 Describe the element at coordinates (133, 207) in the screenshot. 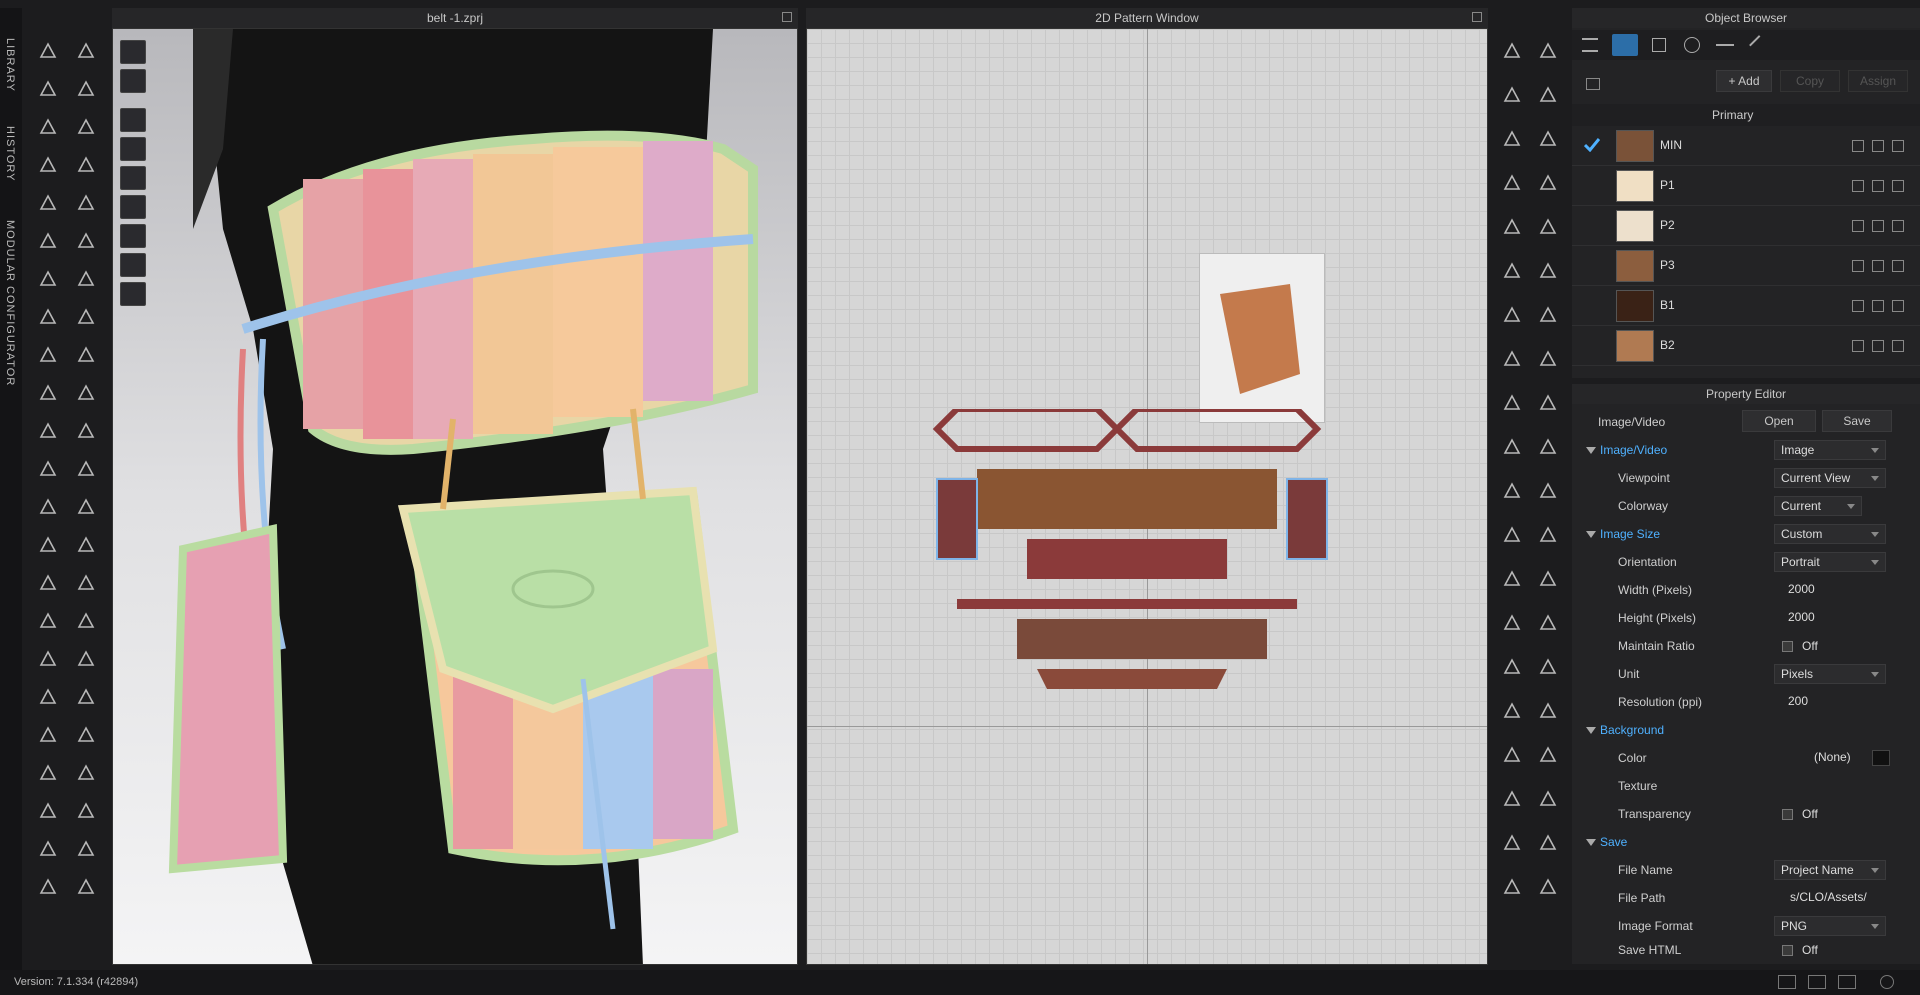

I see `strain-map-icon` at that location.